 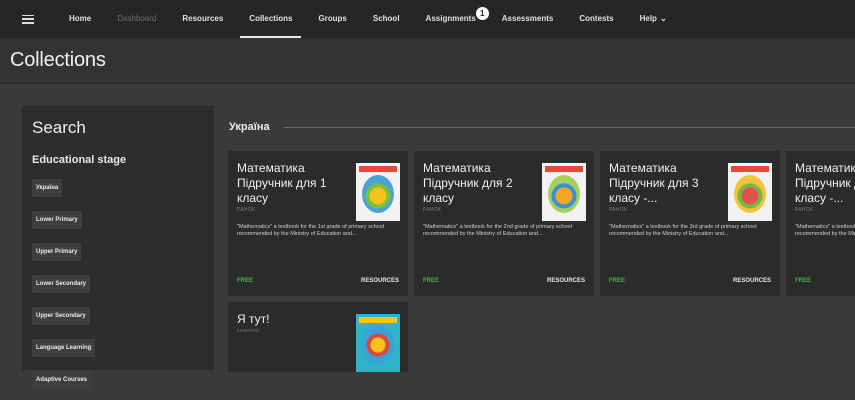 What do you see at coordinates (61, 284) in the screenshot?
I see `filter-lower-secondary: Lower Secondary` at bounding box center [61, 284].